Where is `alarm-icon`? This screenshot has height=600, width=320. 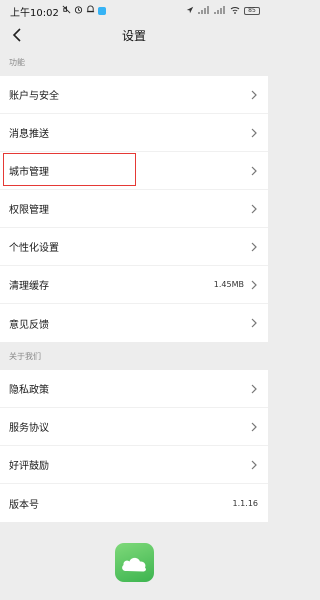 alarm-icon is located at coordinates (78, 11).